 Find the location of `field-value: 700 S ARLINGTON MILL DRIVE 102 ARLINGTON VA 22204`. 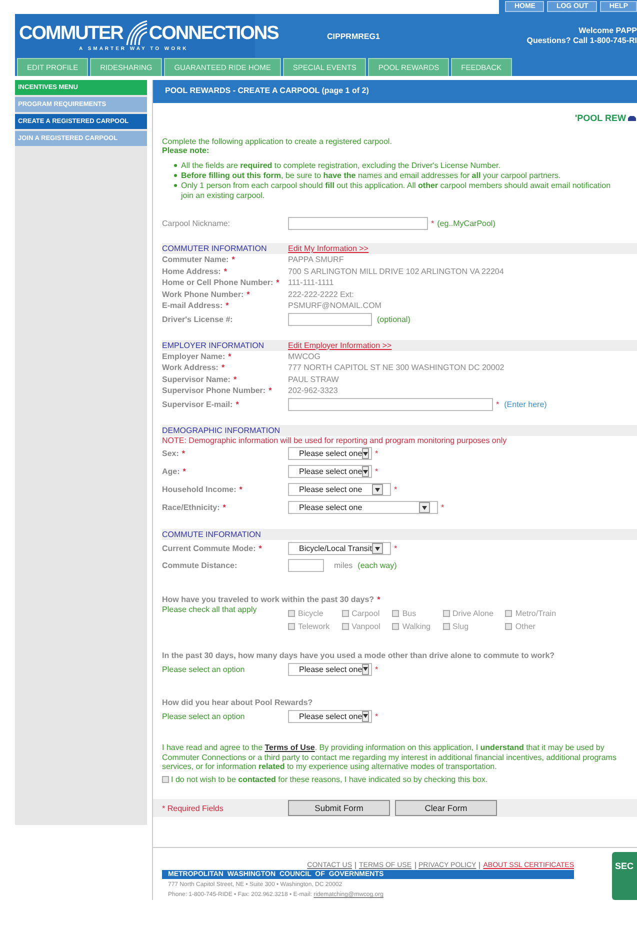

field-value: 700 S ARLINGTON MILL DRIVE 102 ARLINGTON VA 22204 is located at coordinates (396, 271).